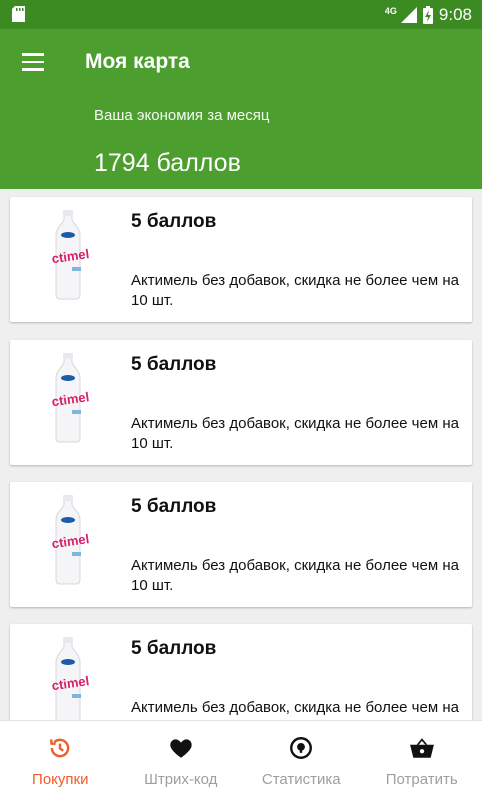  What do you see at coordinates (455, 14) in the screenshot?
I see `clock: 9:08` at bounding box center [455, 14].